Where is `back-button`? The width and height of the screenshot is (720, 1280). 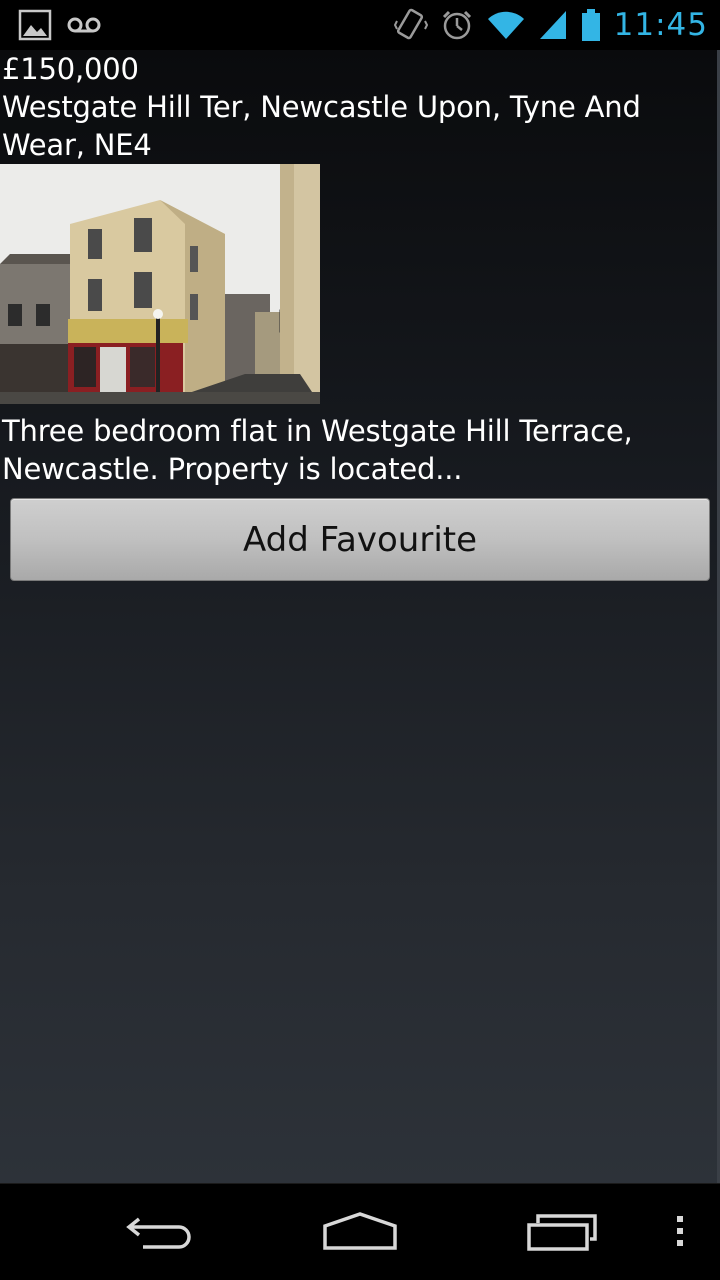
back-button is located at coordinates (160, 1232).